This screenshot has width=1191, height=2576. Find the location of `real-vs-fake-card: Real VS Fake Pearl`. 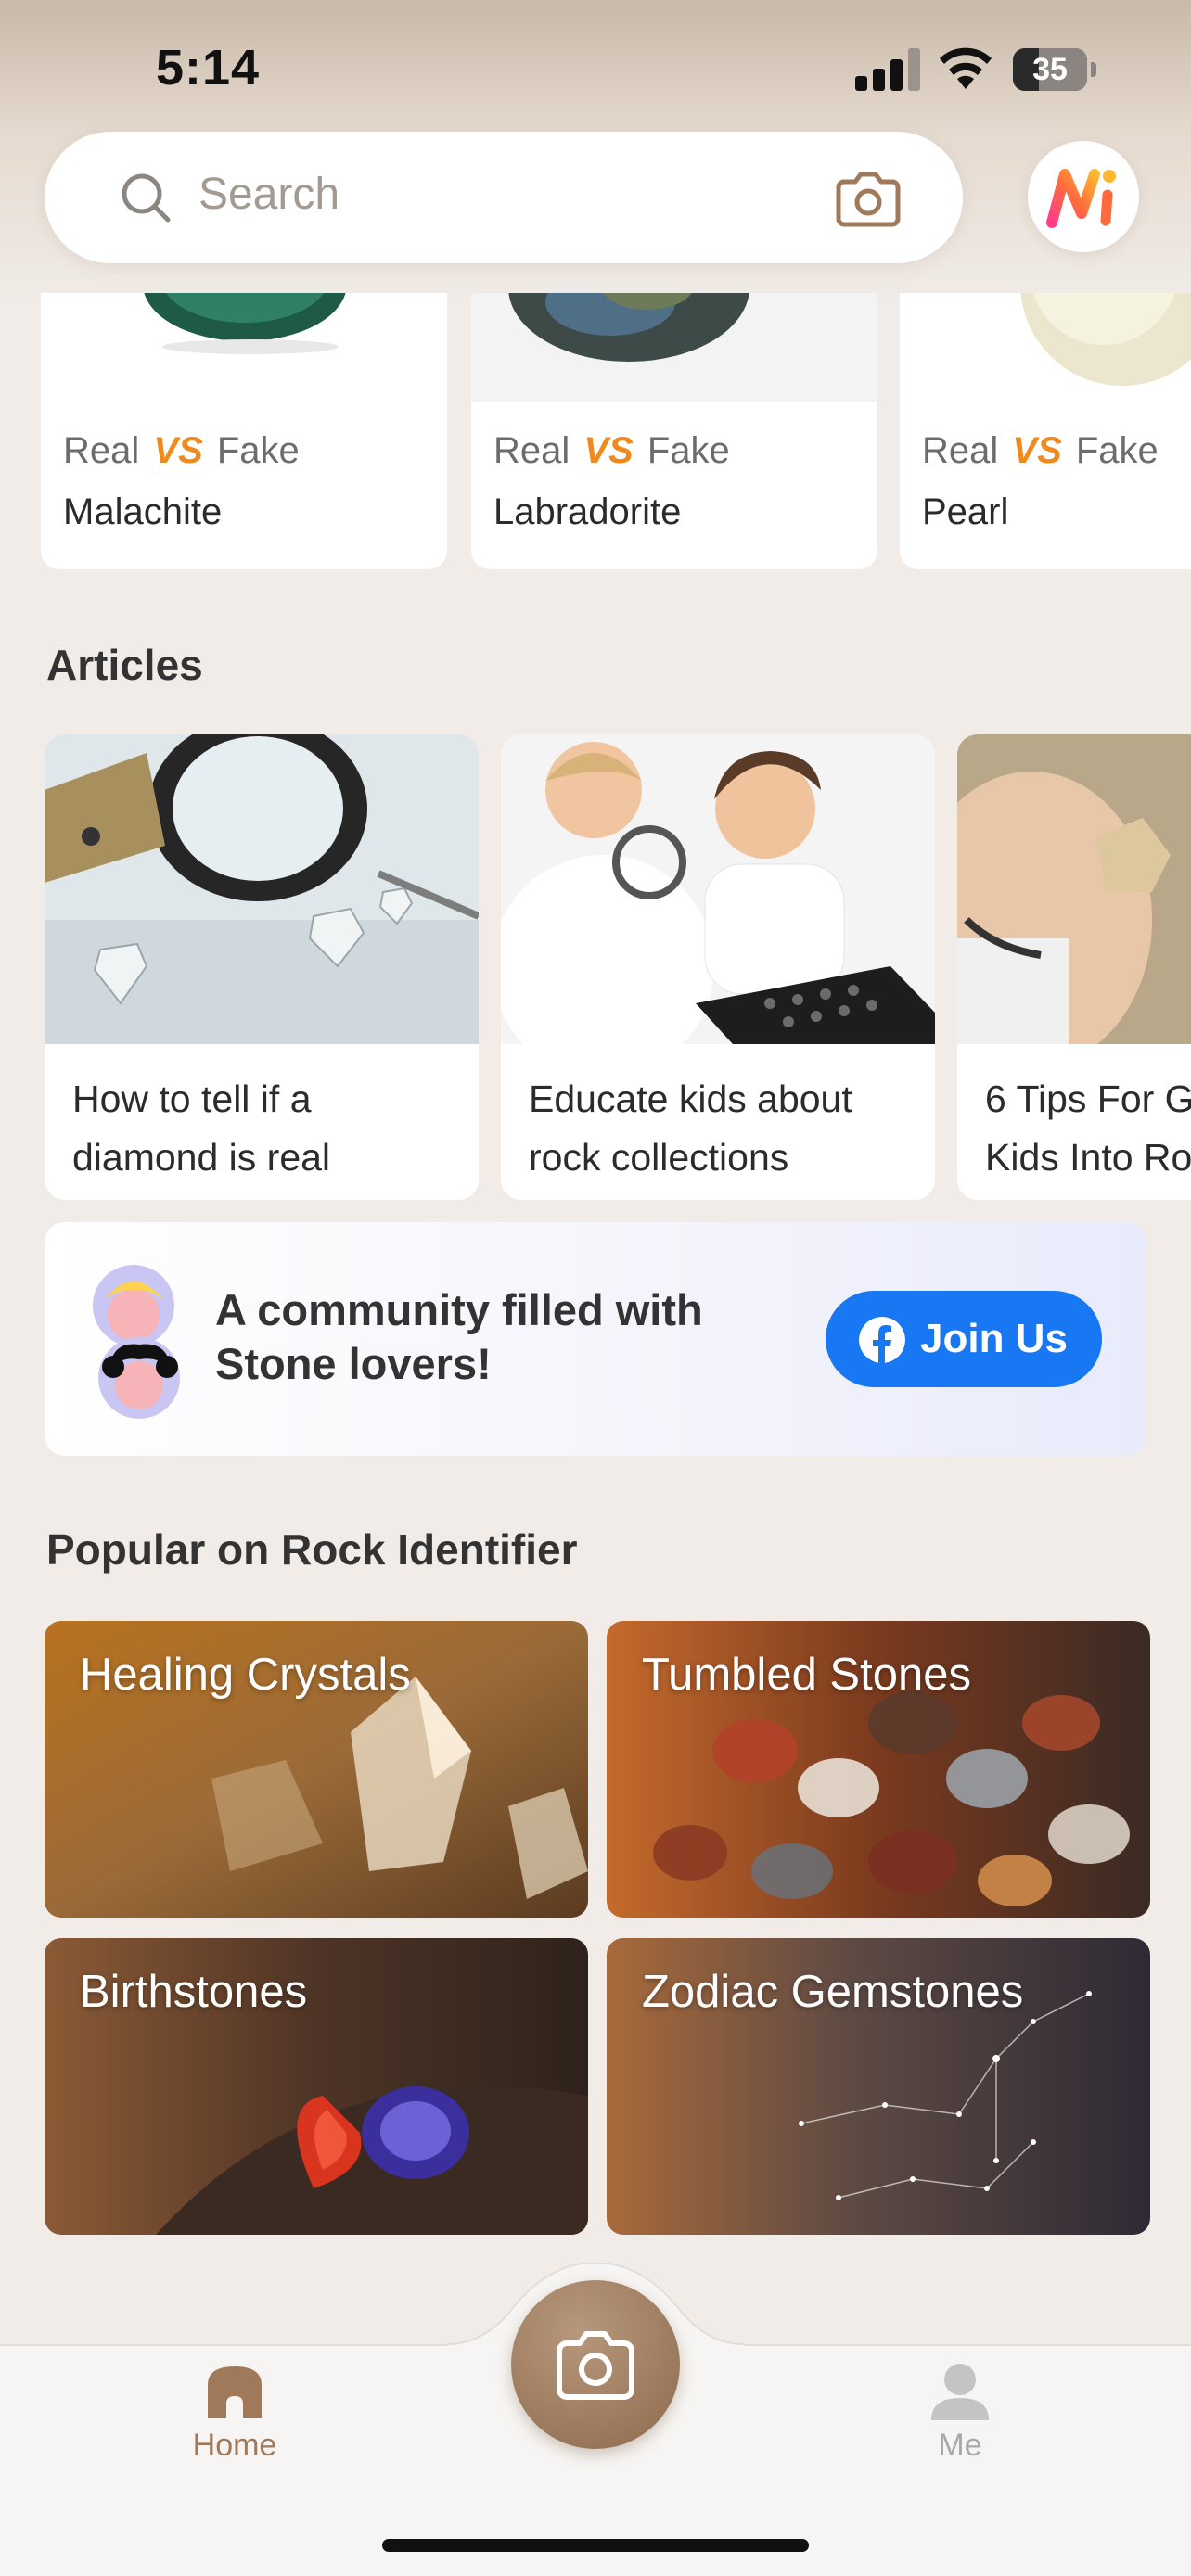

real-vs-fake-card: Real VS Fake Pearl is located at coordinates (1045, 431).